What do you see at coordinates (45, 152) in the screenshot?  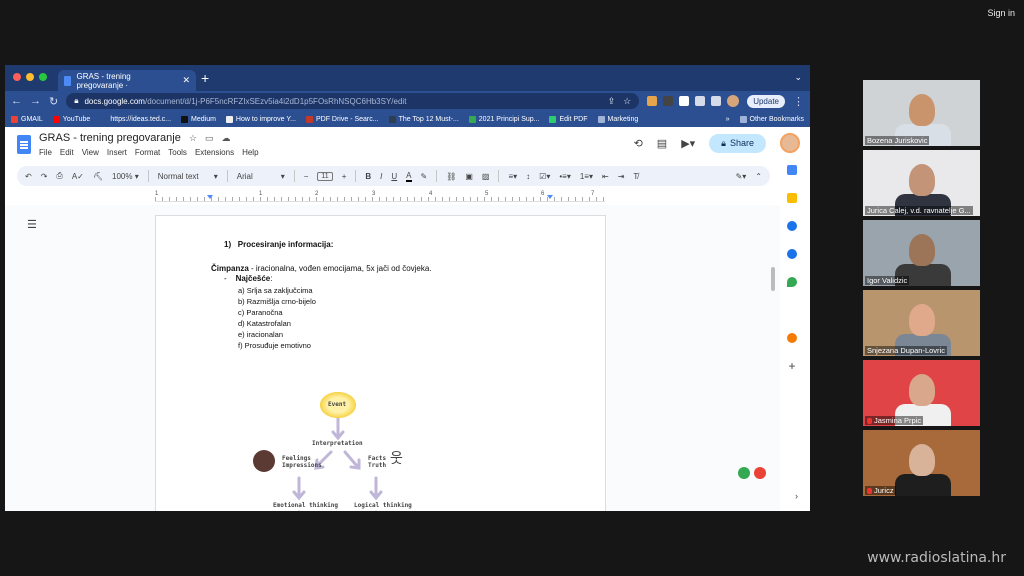 I see `menu-file: File` at bounding box center [45, 152].